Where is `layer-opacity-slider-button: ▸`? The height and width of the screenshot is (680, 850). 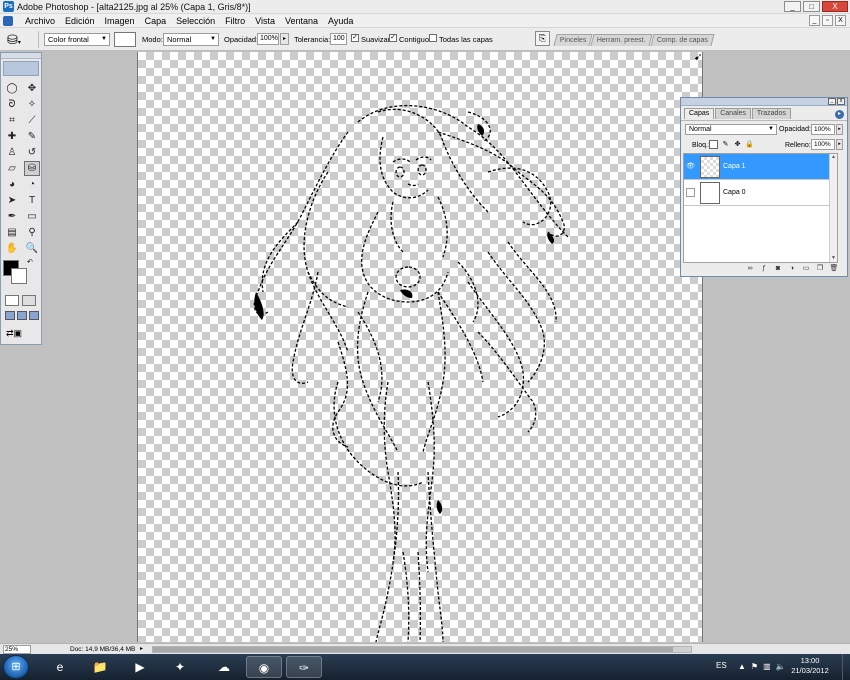 layer-opacity-slider-button: ▸ is located at coordinates (839, 129).